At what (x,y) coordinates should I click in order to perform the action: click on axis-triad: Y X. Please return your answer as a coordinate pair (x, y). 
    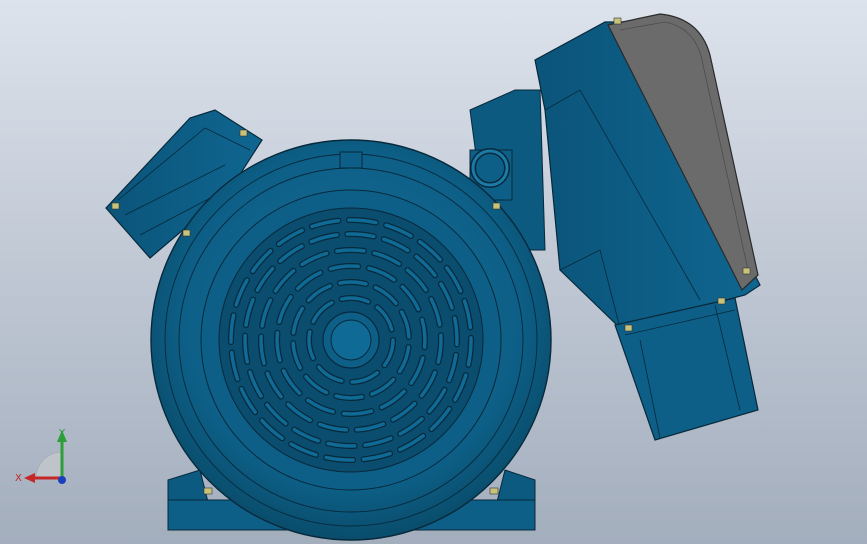
    Looking at the image, I should click on (41, 456).